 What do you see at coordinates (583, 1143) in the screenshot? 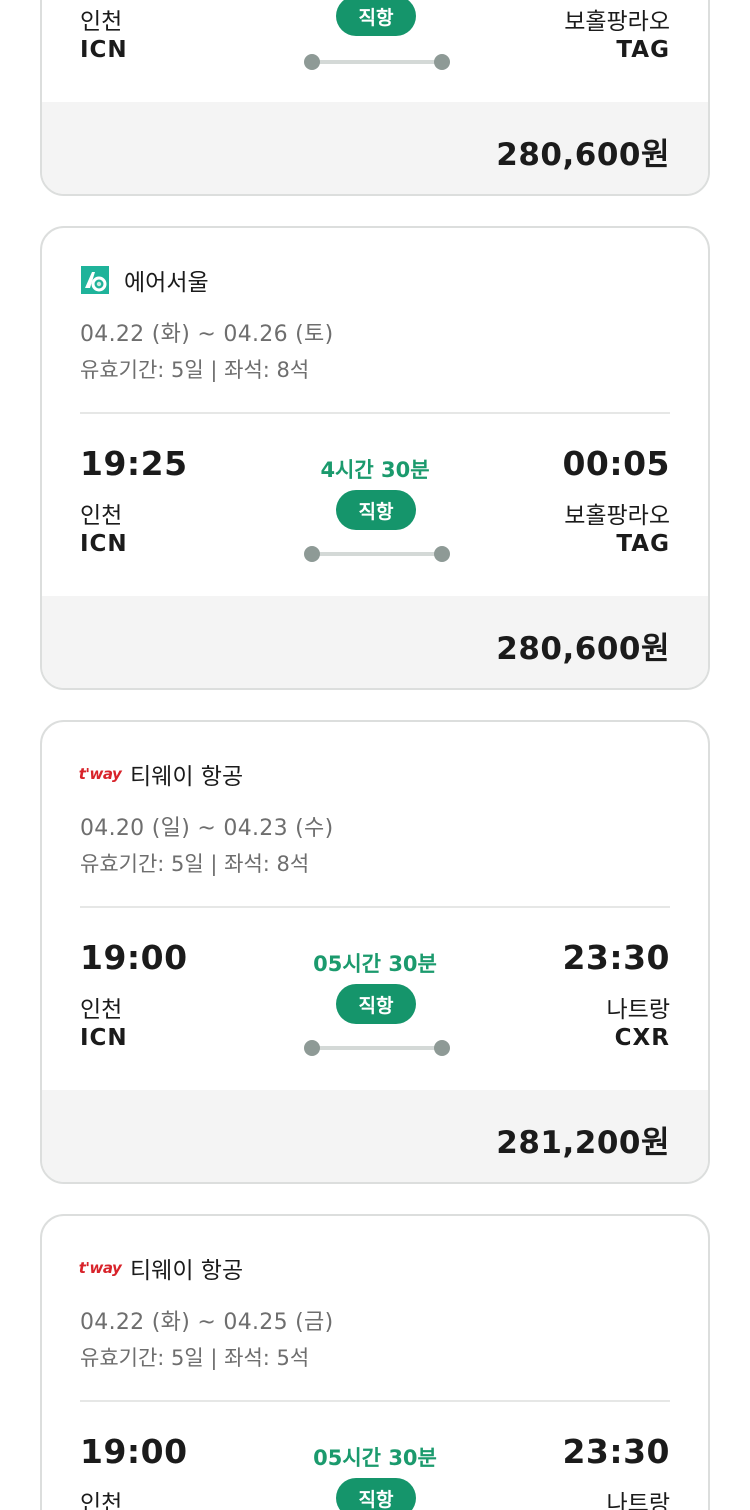
I see `price: 281,200원` at bounding box center [583, 1143].